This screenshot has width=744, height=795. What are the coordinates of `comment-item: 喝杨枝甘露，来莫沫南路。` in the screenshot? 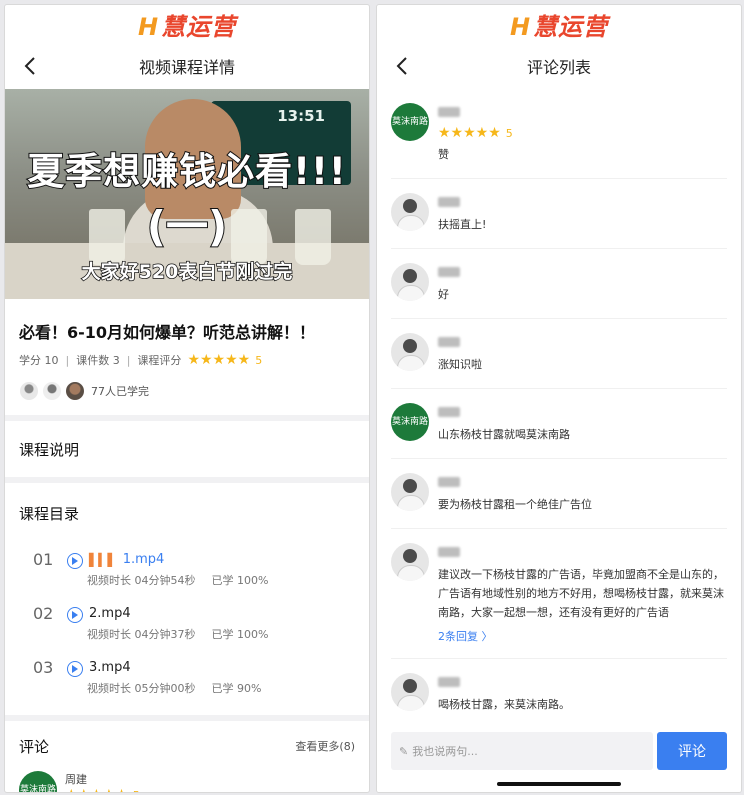 It's located at (559, 693).